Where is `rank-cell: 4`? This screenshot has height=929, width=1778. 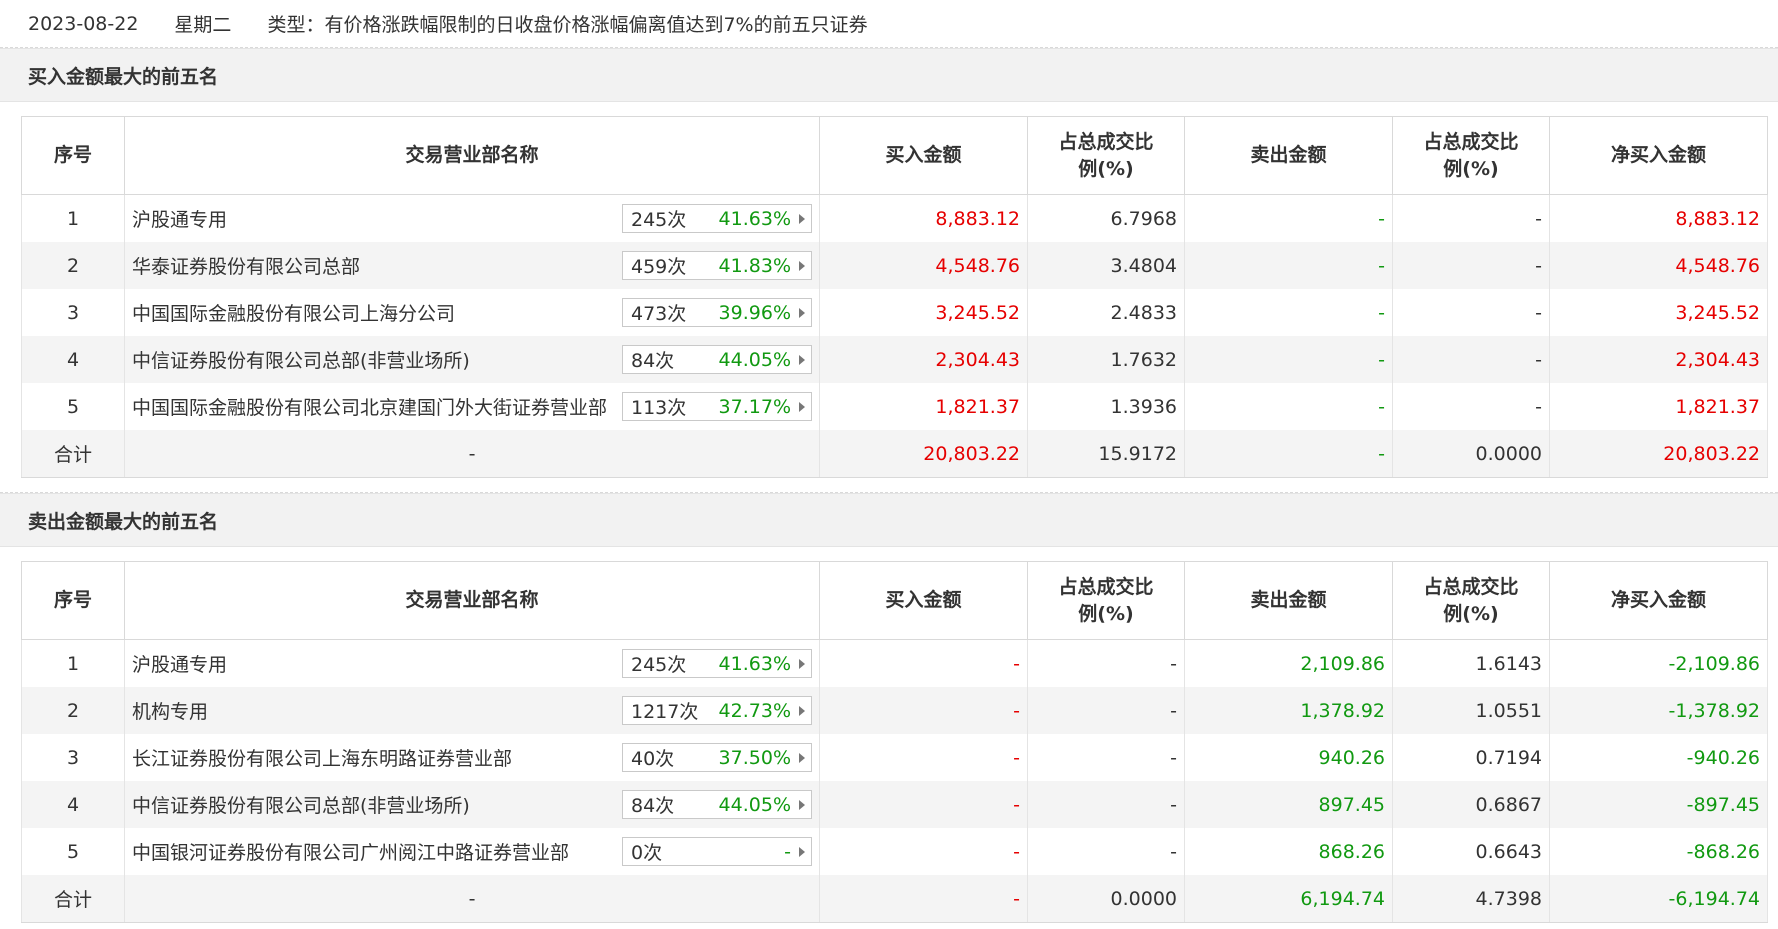
rank-cell: 4 is located at coordinates (73, 804).